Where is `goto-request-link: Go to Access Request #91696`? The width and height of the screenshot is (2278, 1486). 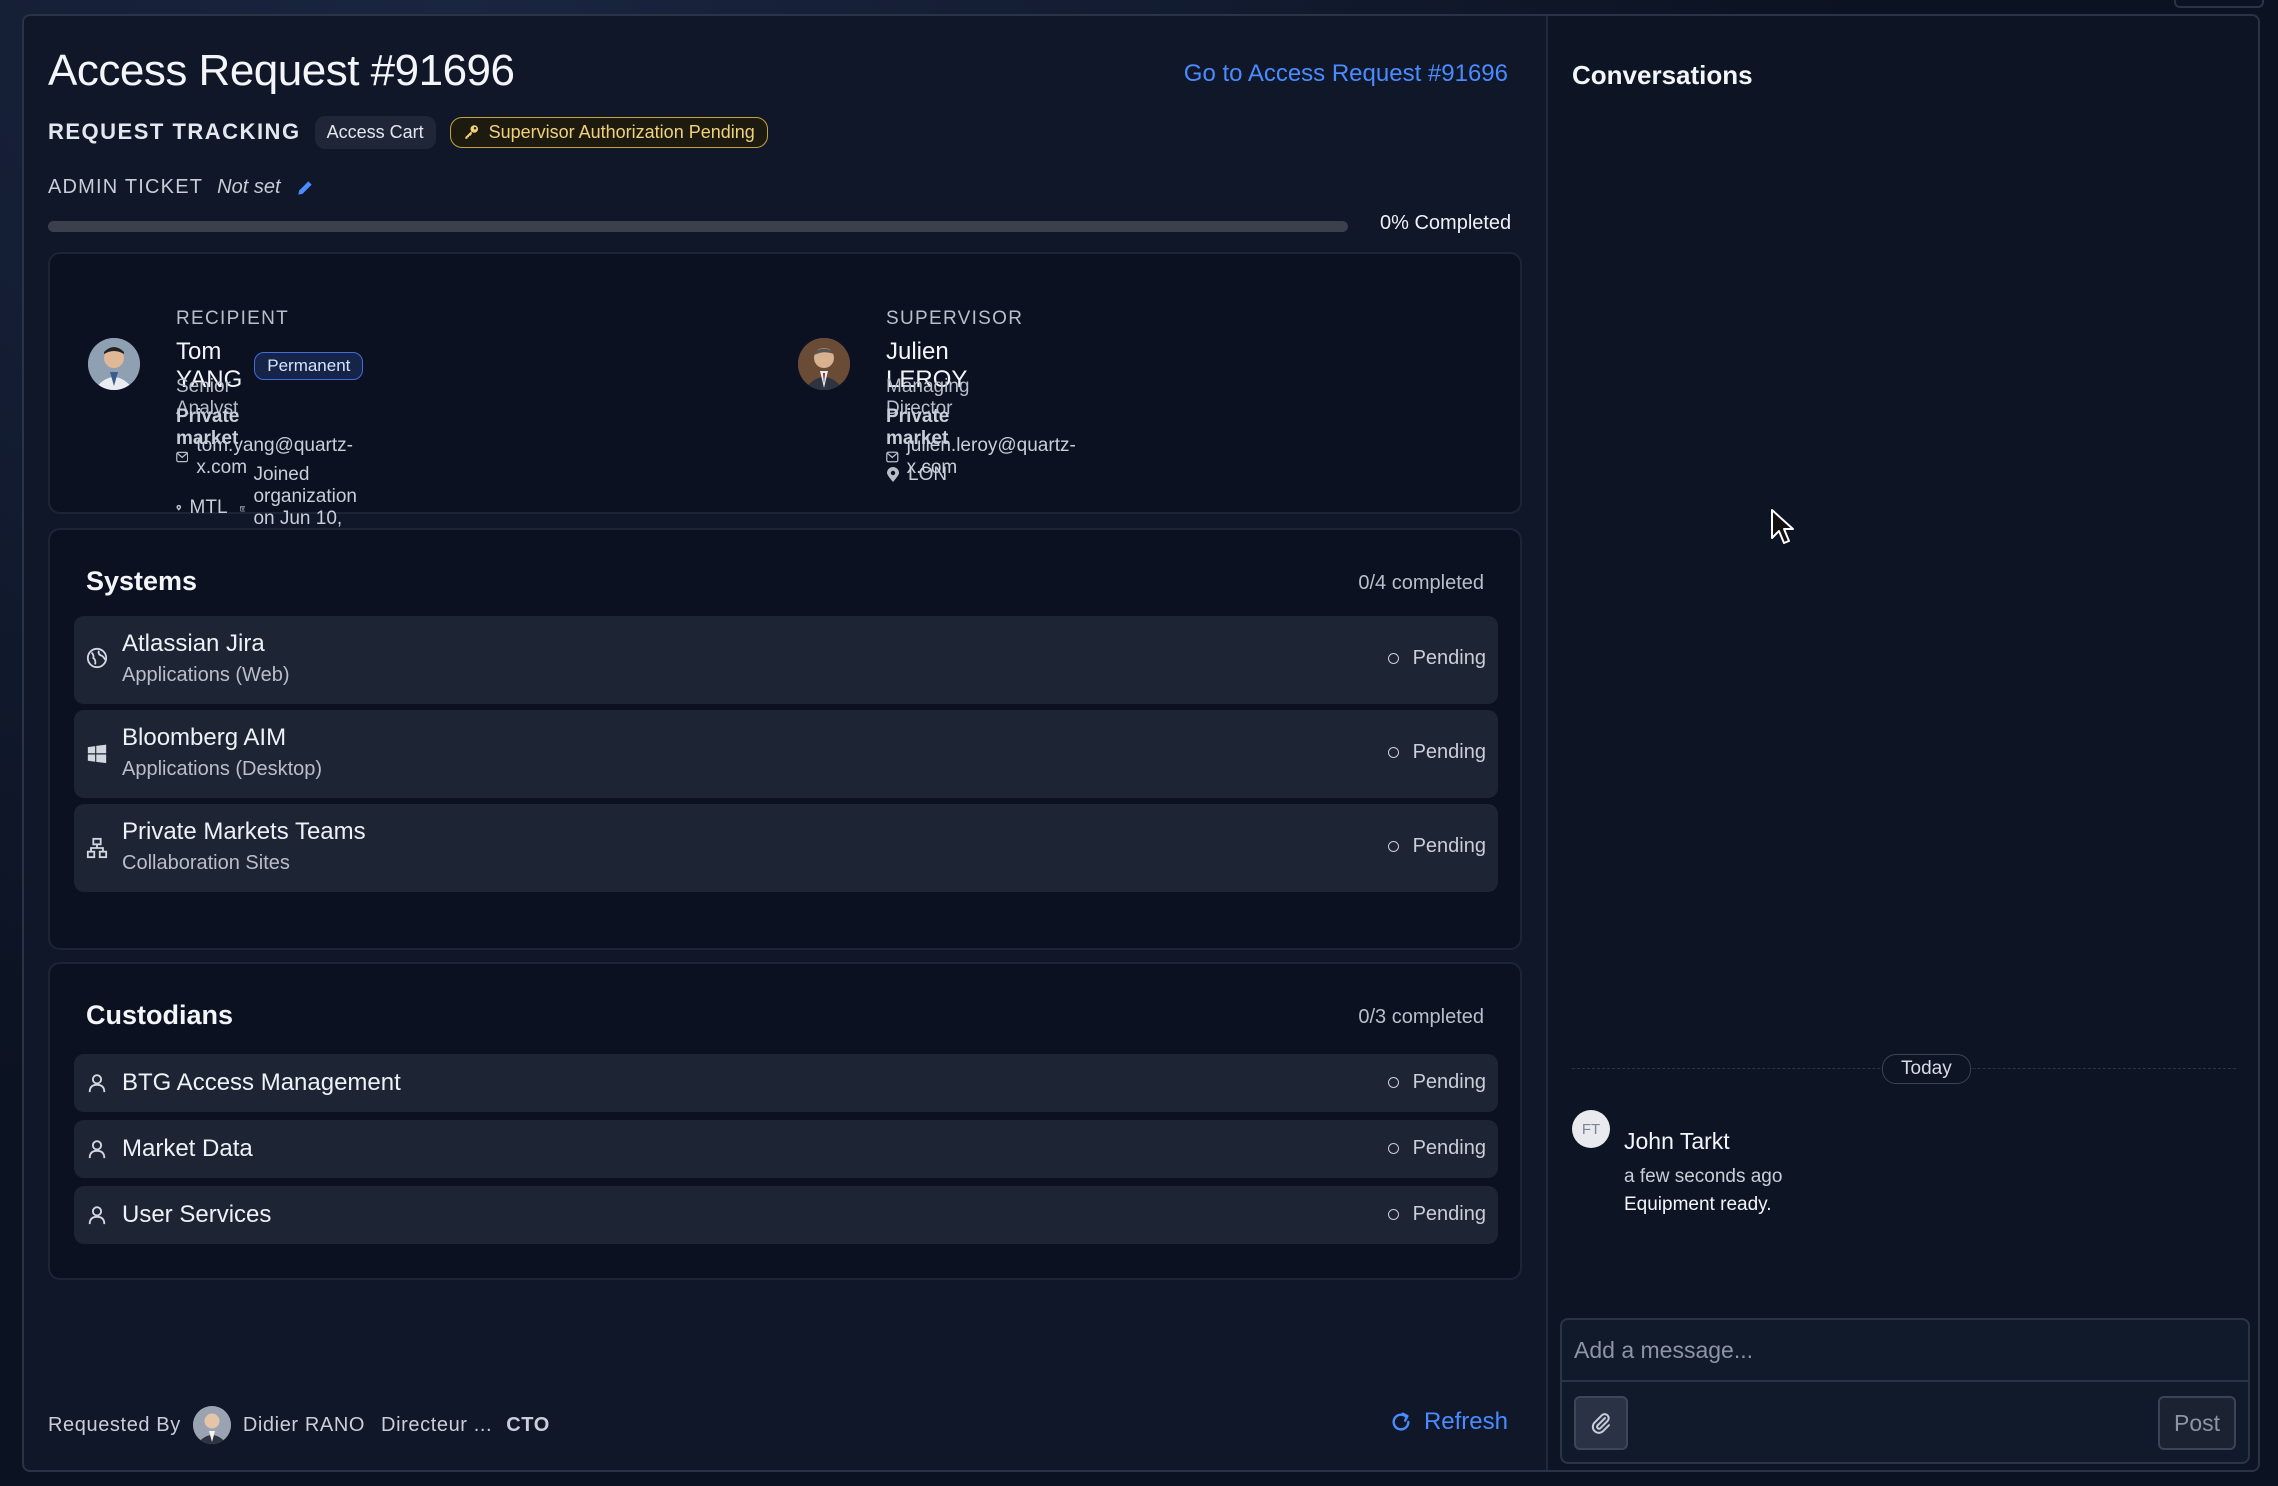
goto-request-link: Go to Access Request #91696 is located at coordinates (1346, 74).